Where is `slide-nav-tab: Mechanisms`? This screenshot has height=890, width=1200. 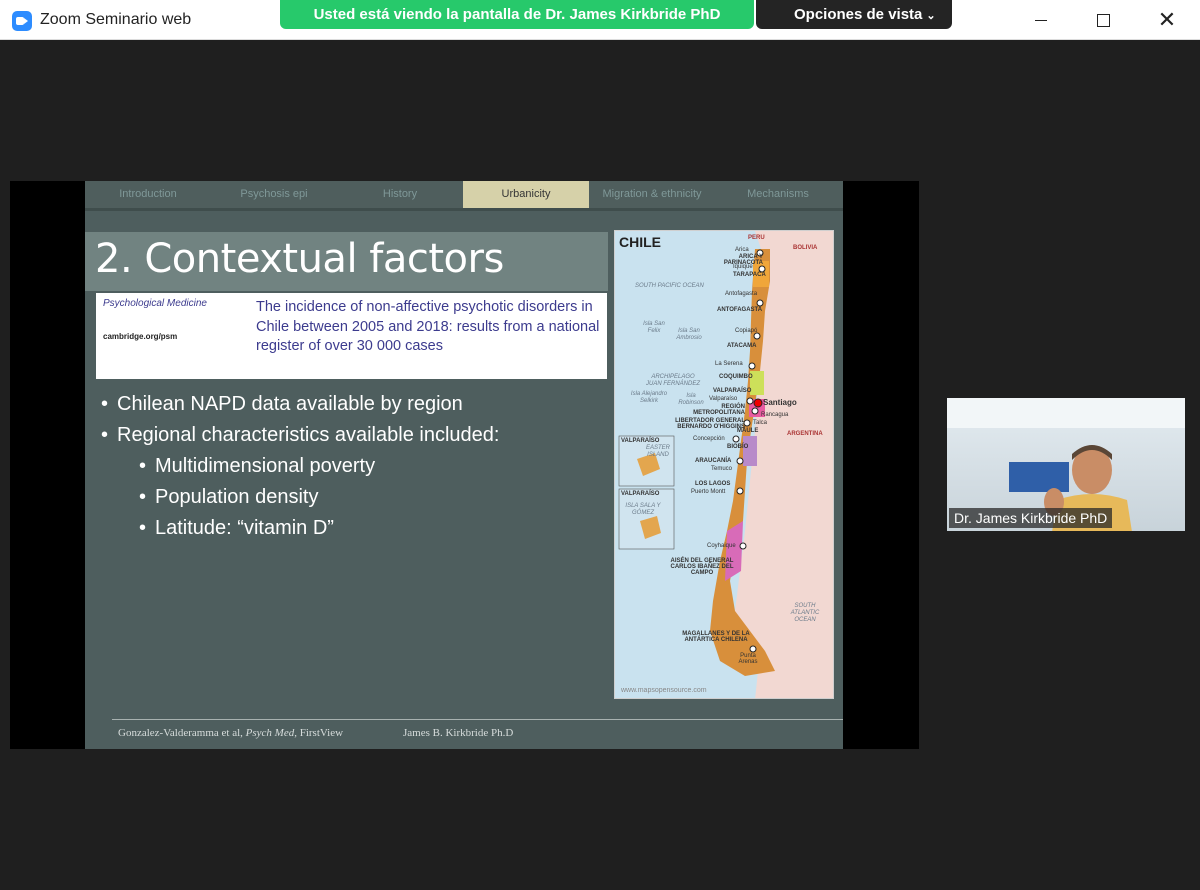 slide-nav-tab: Mechanisms is located at coordinates (778, 194).